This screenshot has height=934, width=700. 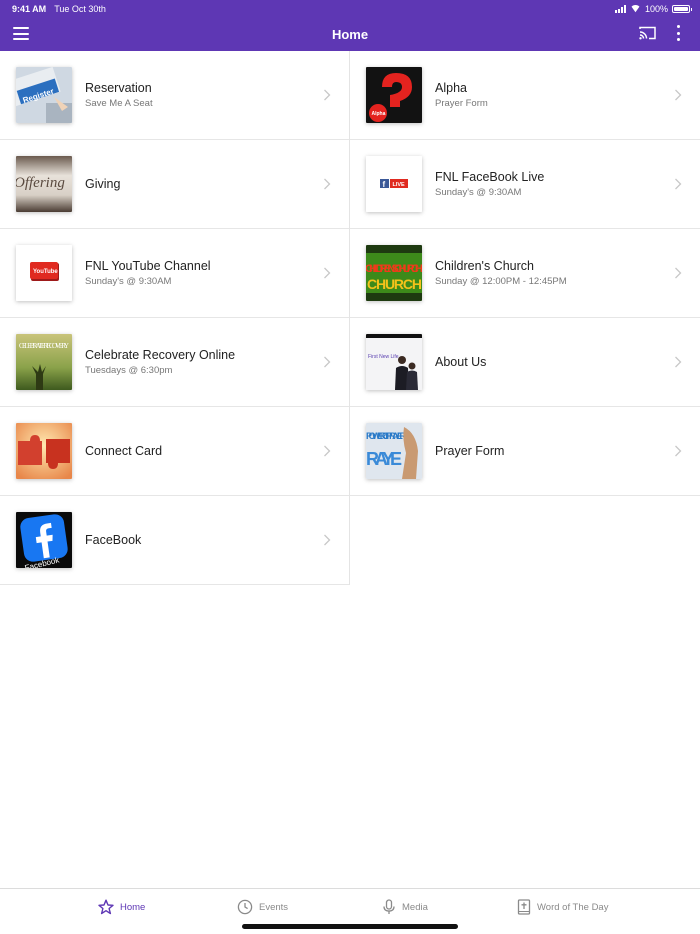 What do you see at coordinates (245, 907) in the screenshot?
I see `clock-icon` at bounding box center [245, 907].